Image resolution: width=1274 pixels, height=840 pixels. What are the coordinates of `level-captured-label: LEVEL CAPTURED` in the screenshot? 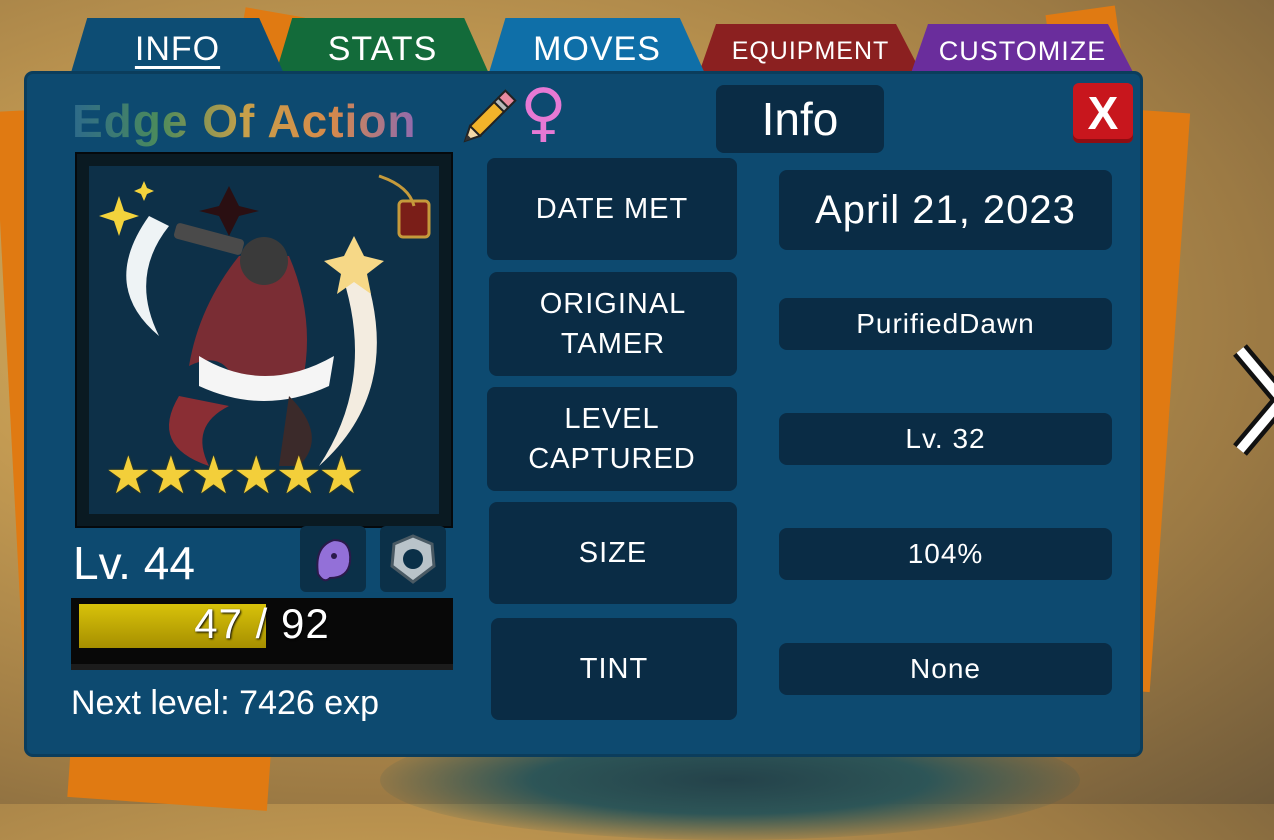 It's located at (612, 439).